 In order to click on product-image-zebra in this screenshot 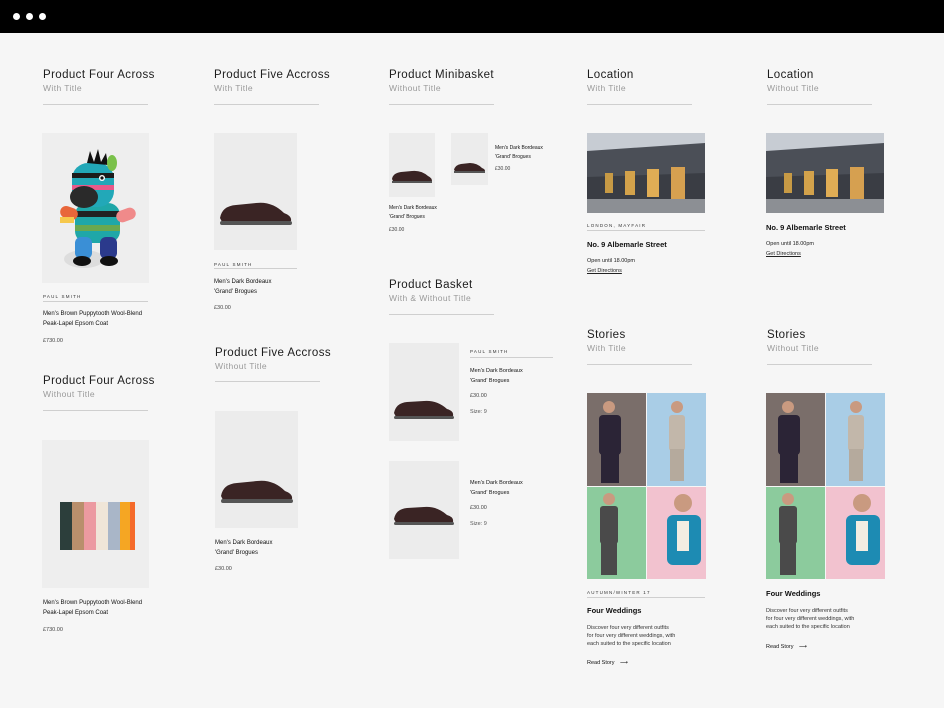, I will do `click(95, 208)`.